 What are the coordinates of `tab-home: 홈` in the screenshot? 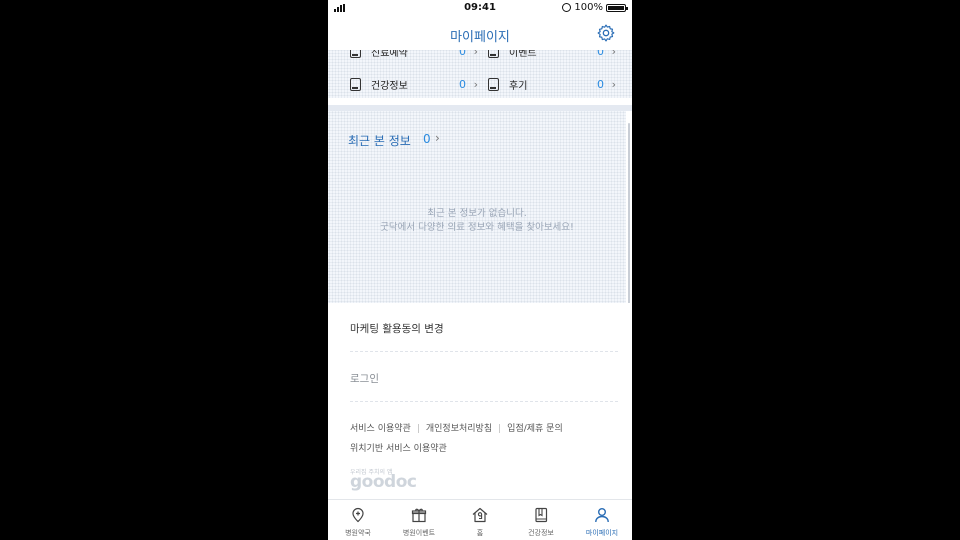 It's located at (480, 520).